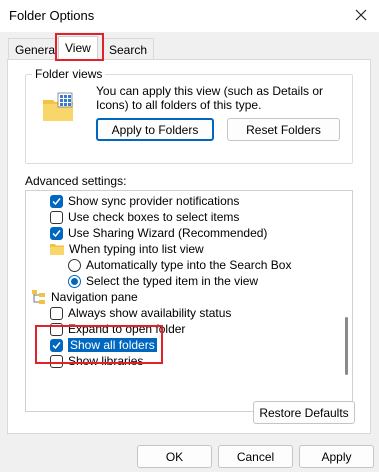 The height and width of the screenshot is (472, 379). I want to click on list-item-label: Use Sharing Wizard (Recommended), so click(168, 233).